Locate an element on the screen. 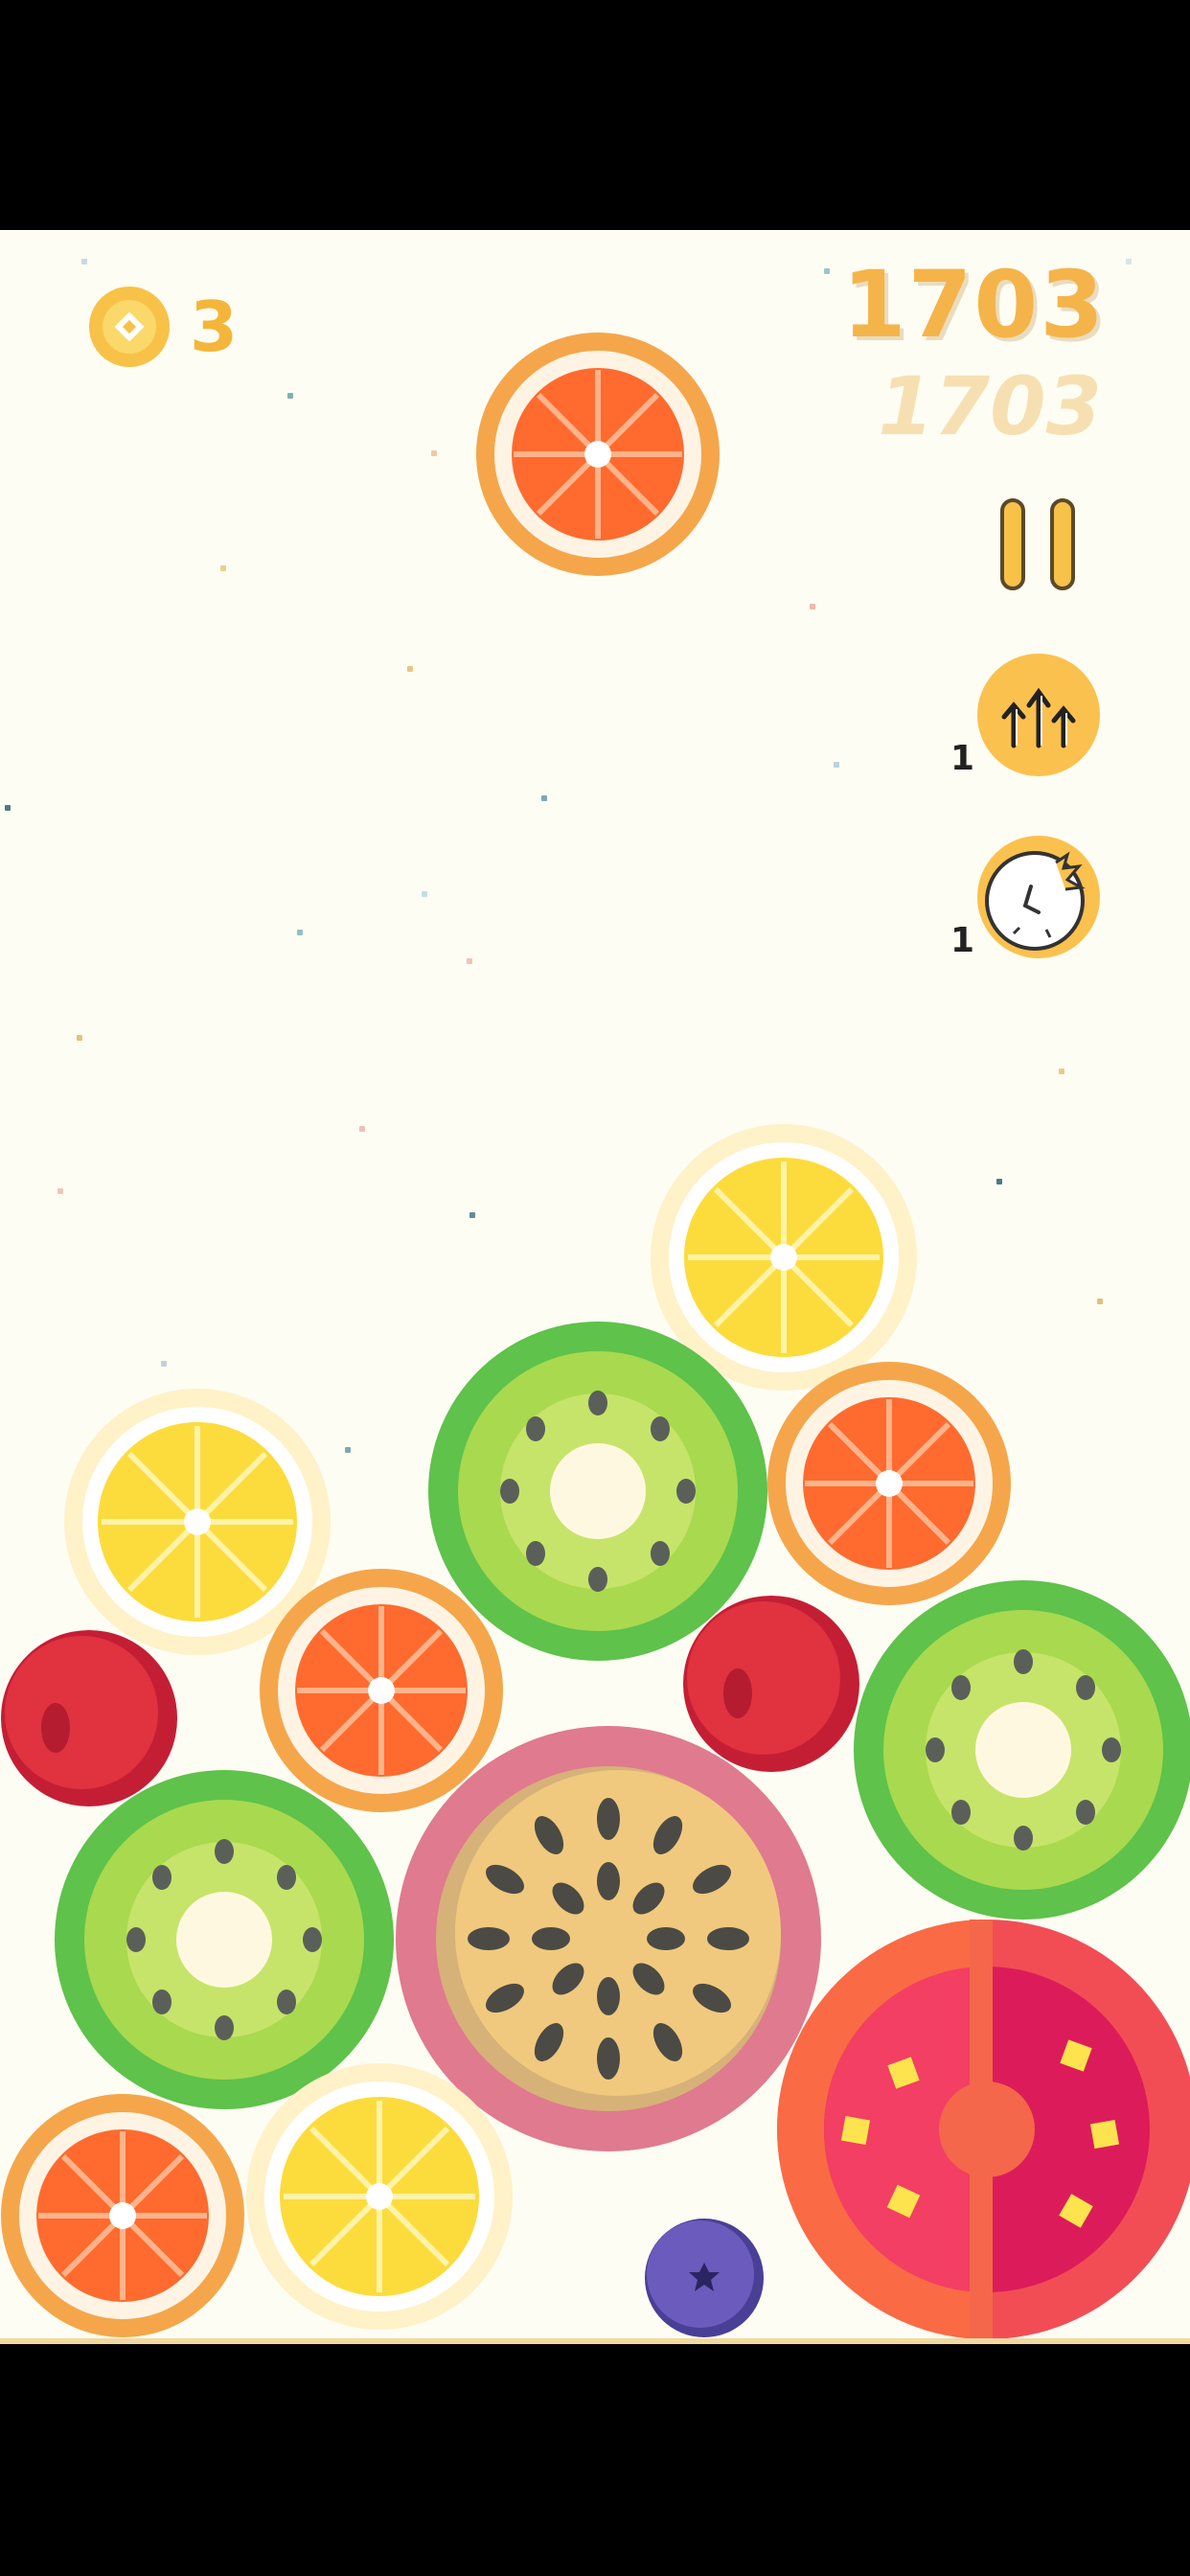 The width and height of the screenshot is (1190, 2576). pause-button is located at coordinates (1040, 546).